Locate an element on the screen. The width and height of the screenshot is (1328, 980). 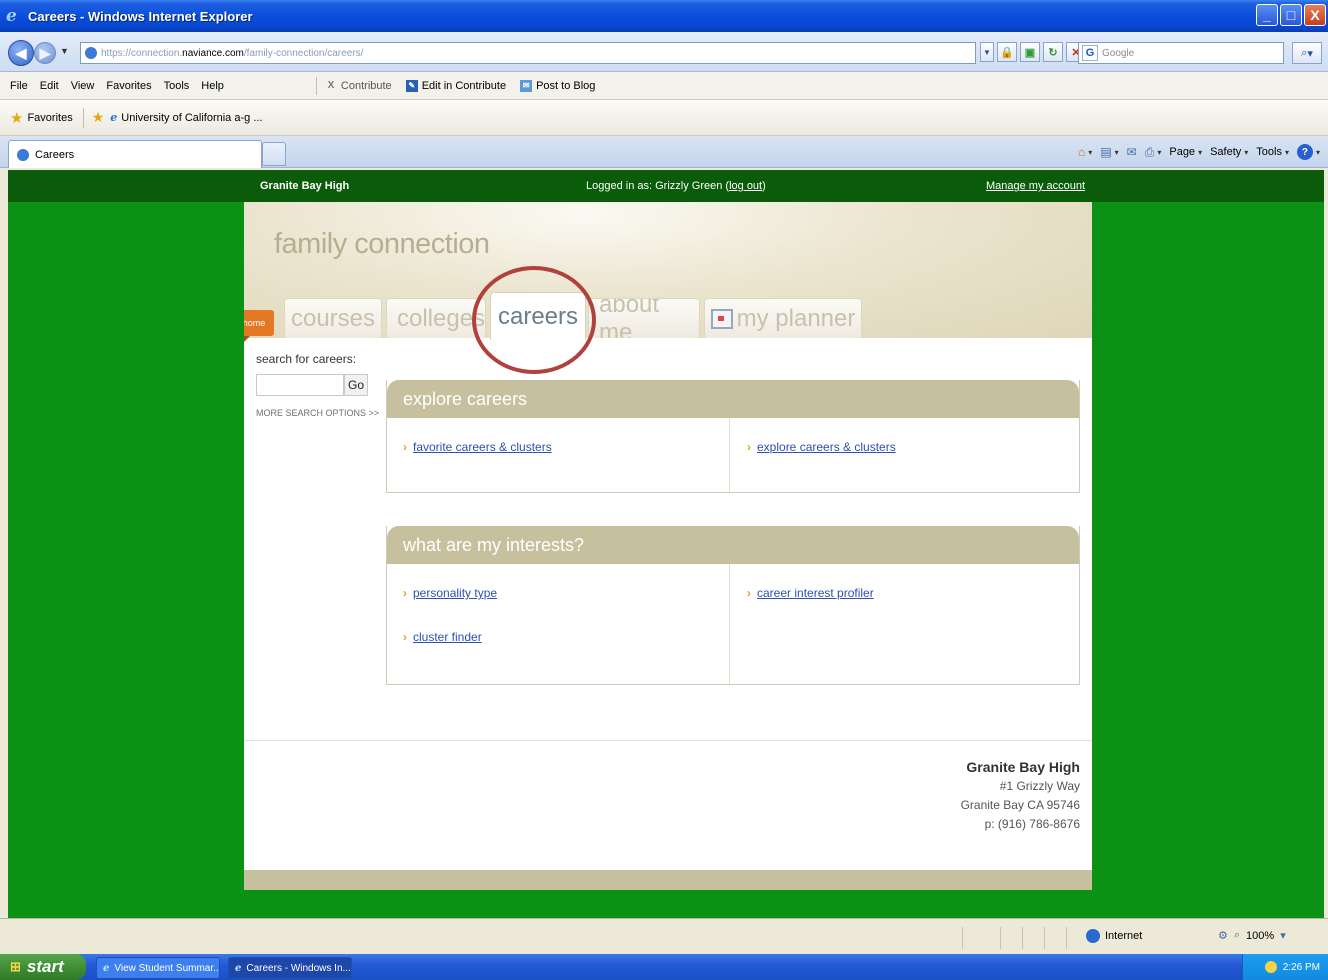
back-button: ◀ is located at coordinates (21, 53).